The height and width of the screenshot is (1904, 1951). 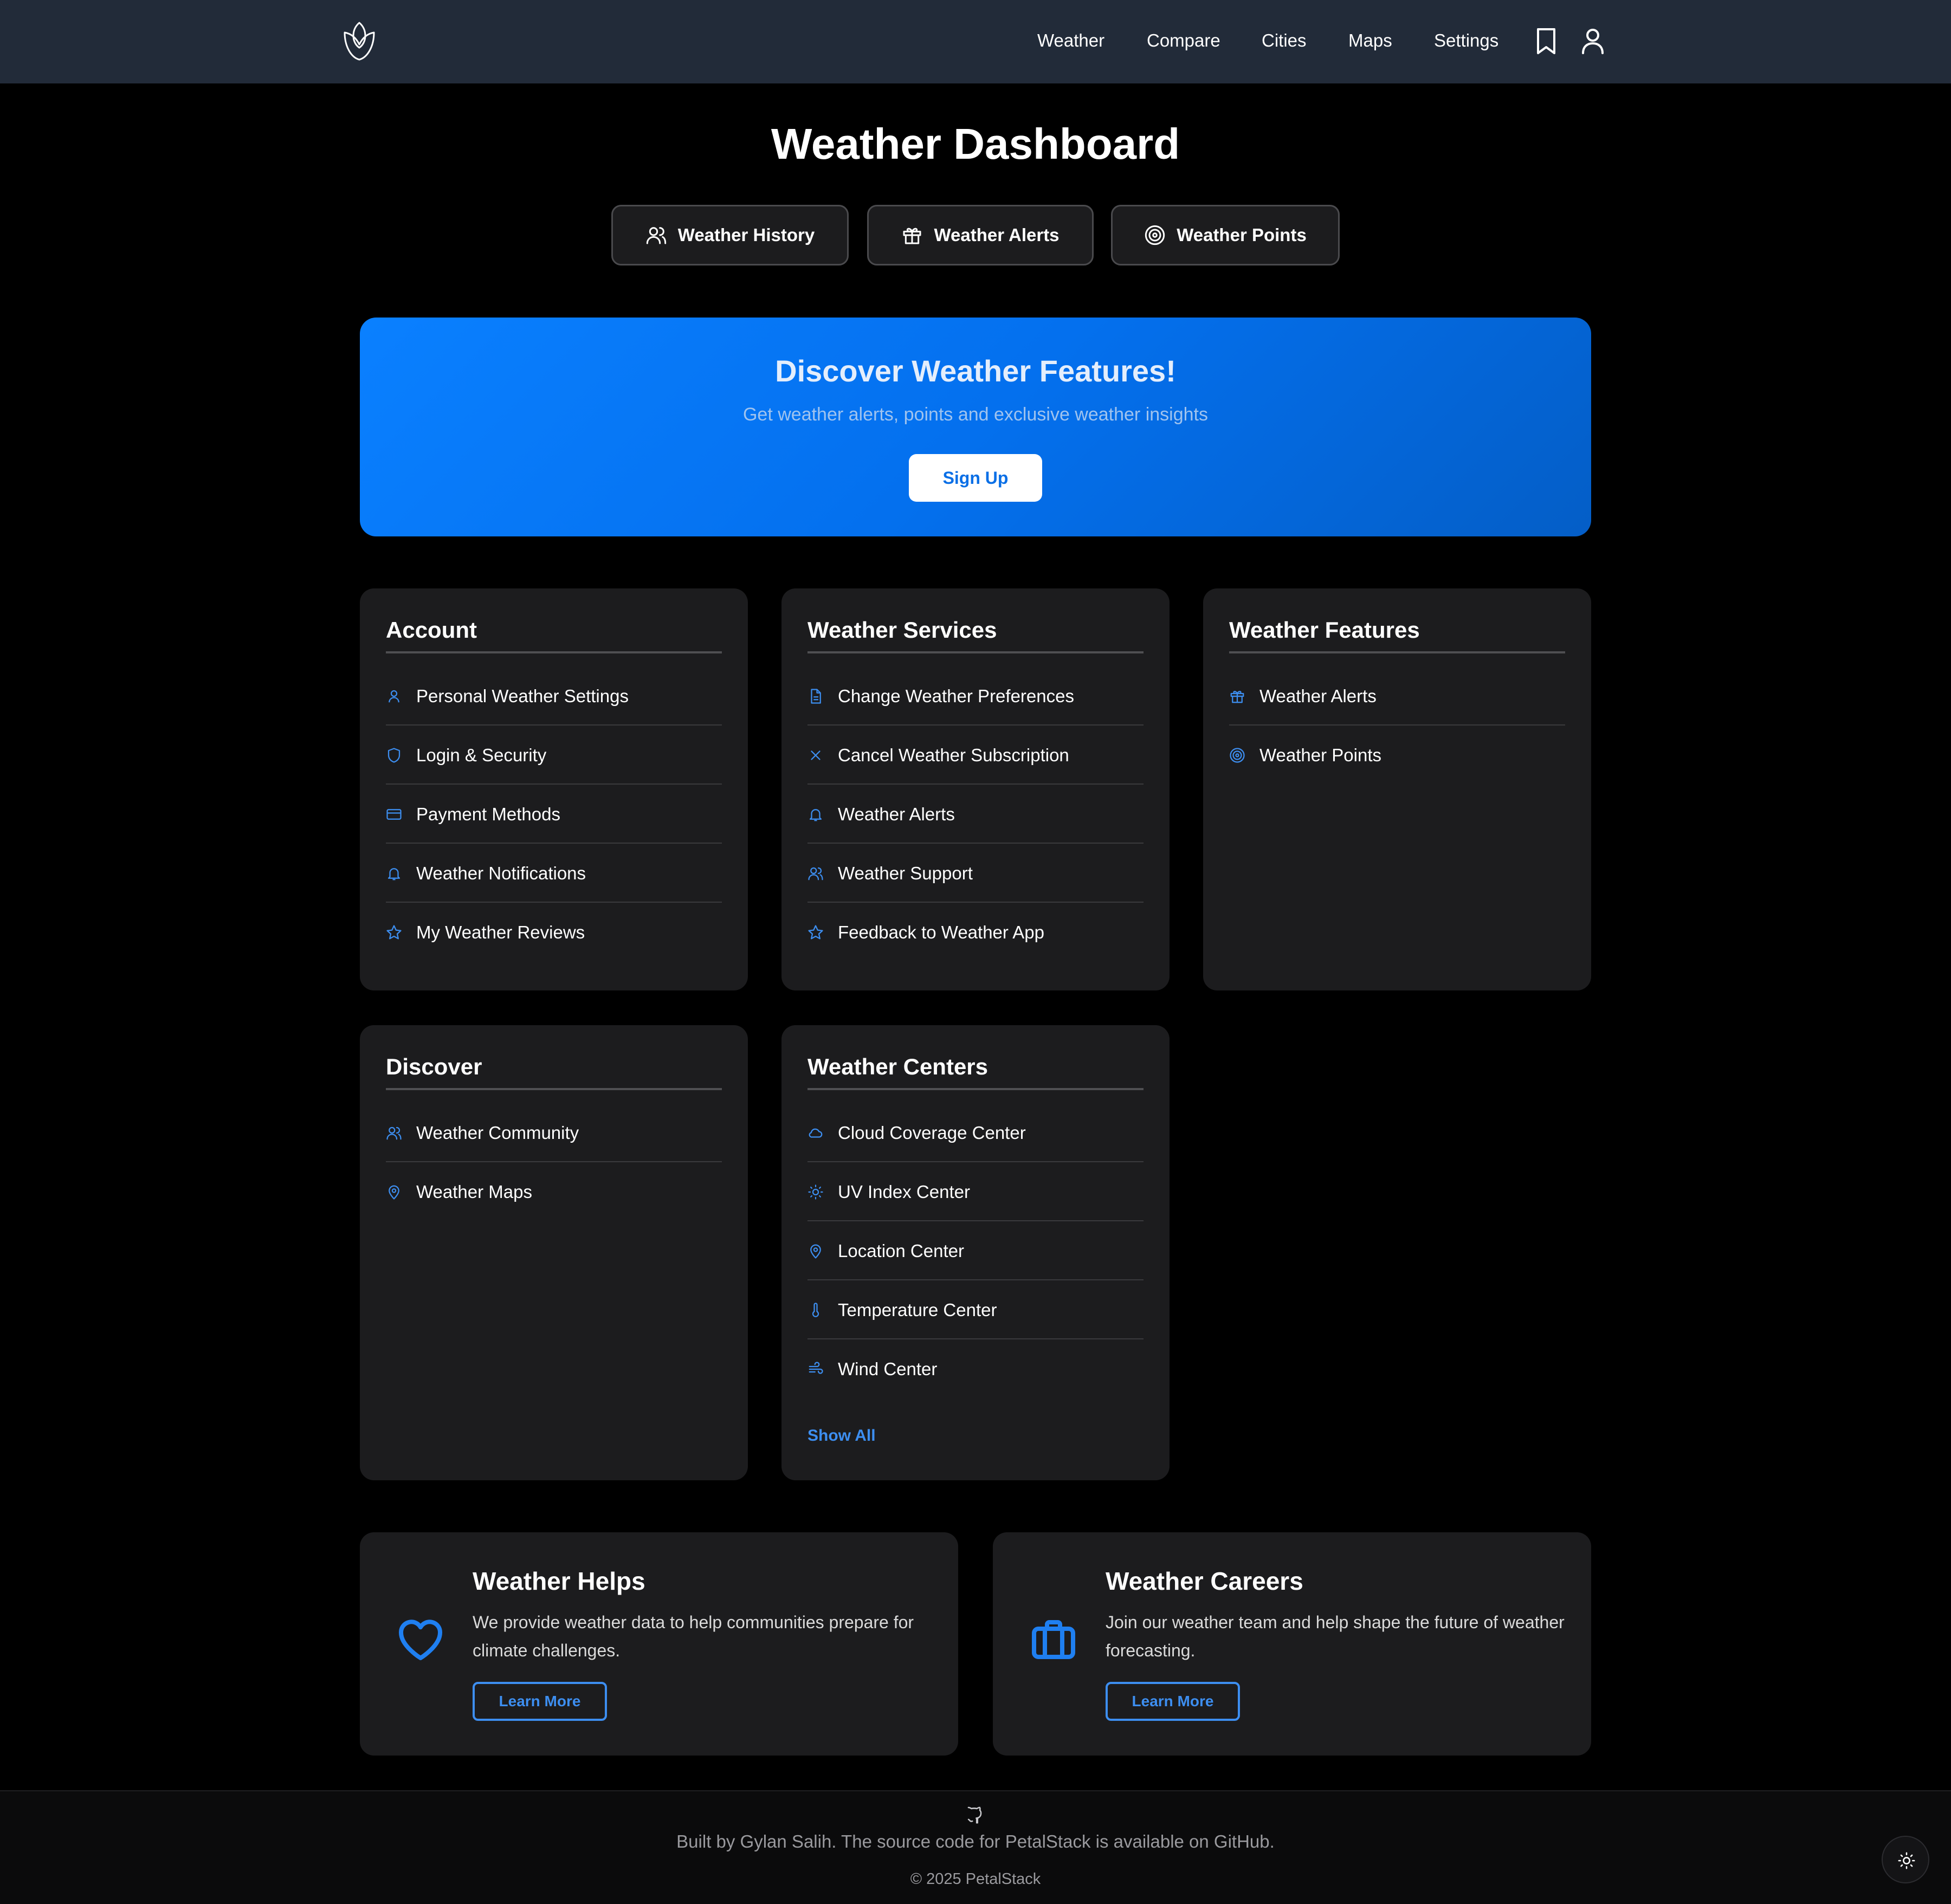 I want to click on weather-alerts-button: Weather Alerts, so click(x=980, y=235).